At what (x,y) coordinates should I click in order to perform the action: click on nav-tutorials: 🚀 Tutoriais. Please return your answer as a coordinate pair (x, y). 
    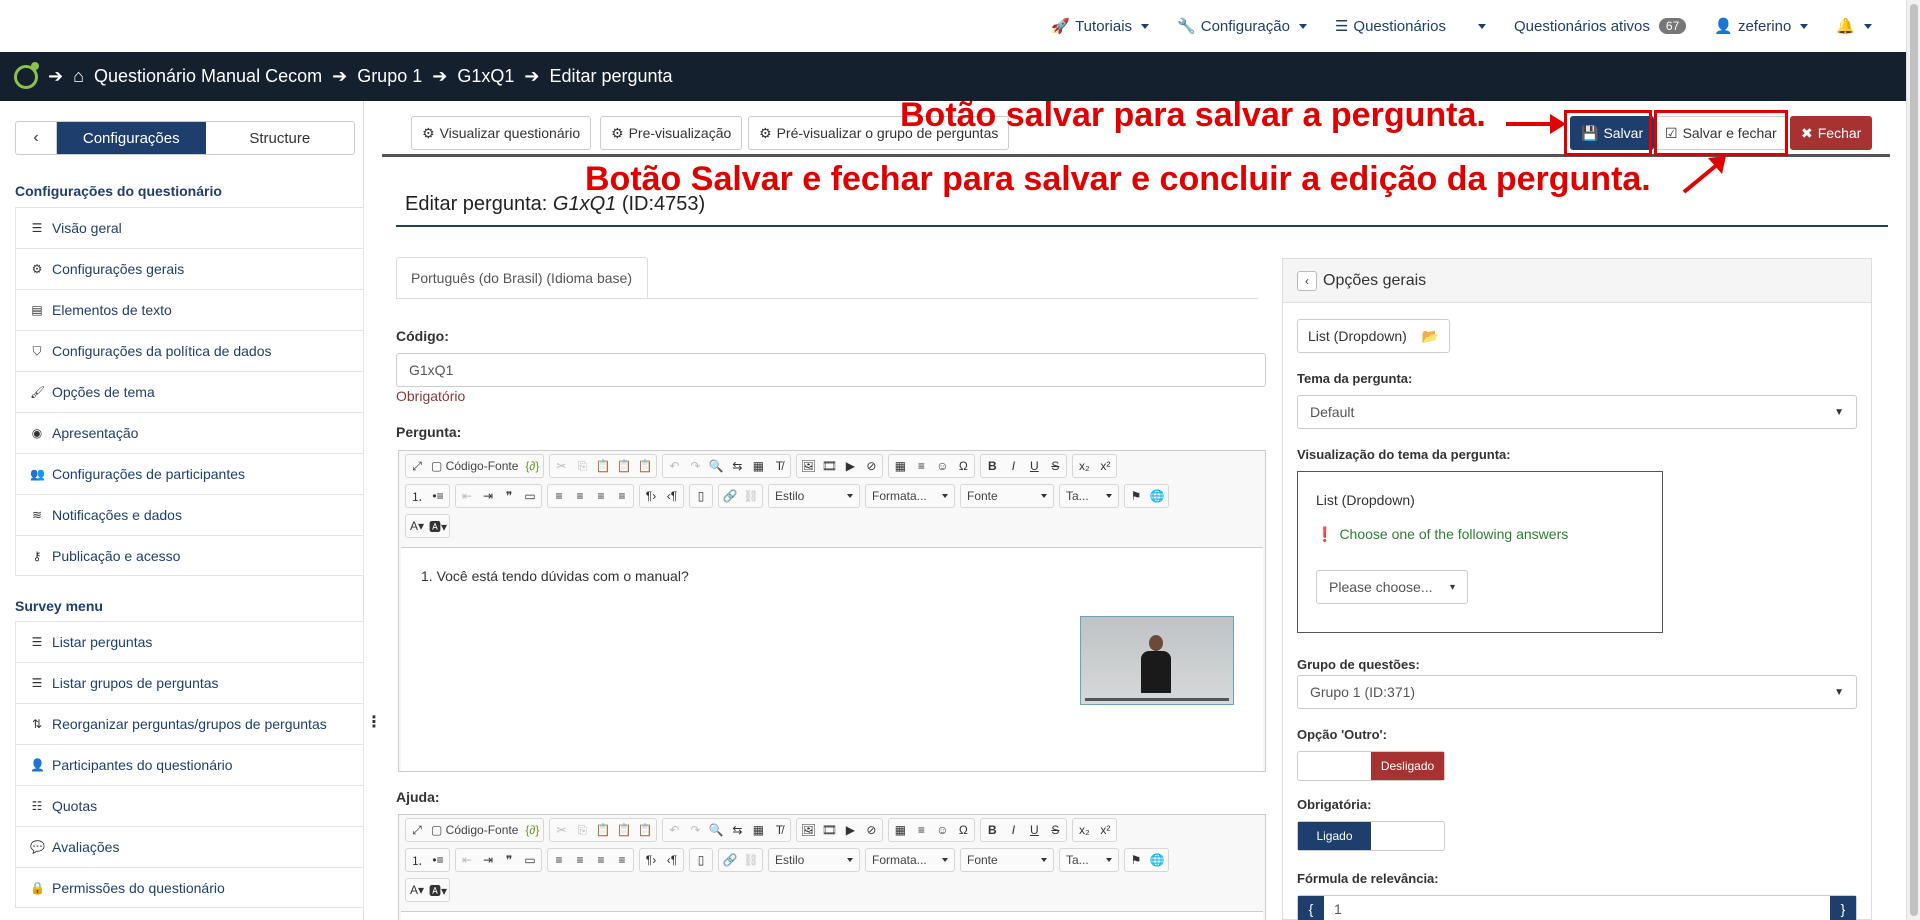
    Looking at the image, I should click on (1100, 26).